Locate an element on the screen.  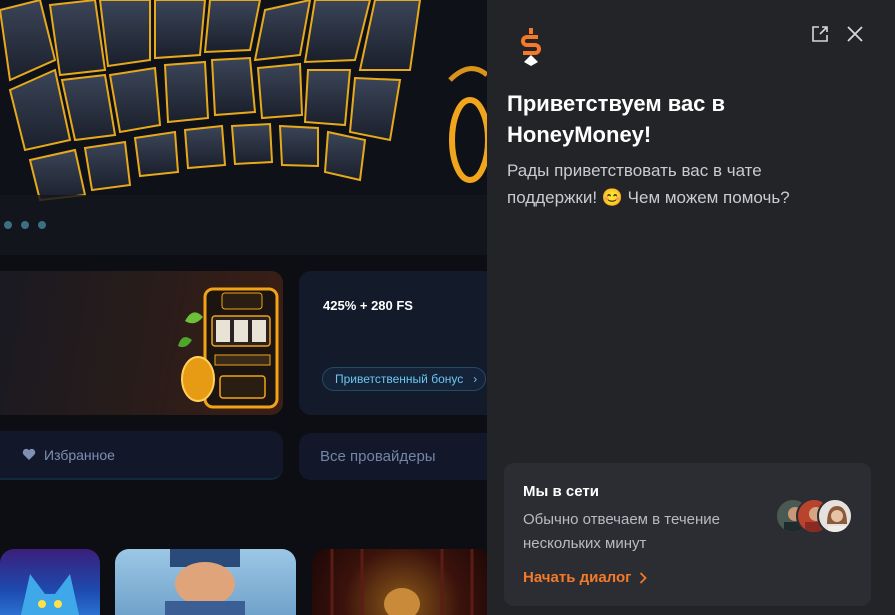
slot-machine-artwork is located at coordinates (228, 348).